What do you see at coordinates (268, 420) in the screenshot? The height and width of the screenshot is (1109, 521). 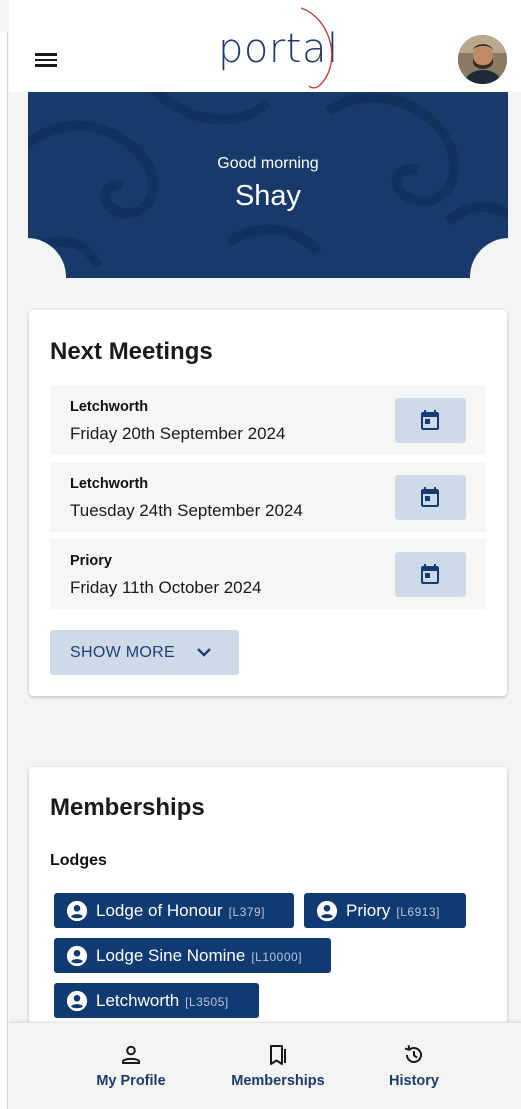 I see `meeting-item: Letchworth Friday 20th September 2024` at bounding box center [268, 420].